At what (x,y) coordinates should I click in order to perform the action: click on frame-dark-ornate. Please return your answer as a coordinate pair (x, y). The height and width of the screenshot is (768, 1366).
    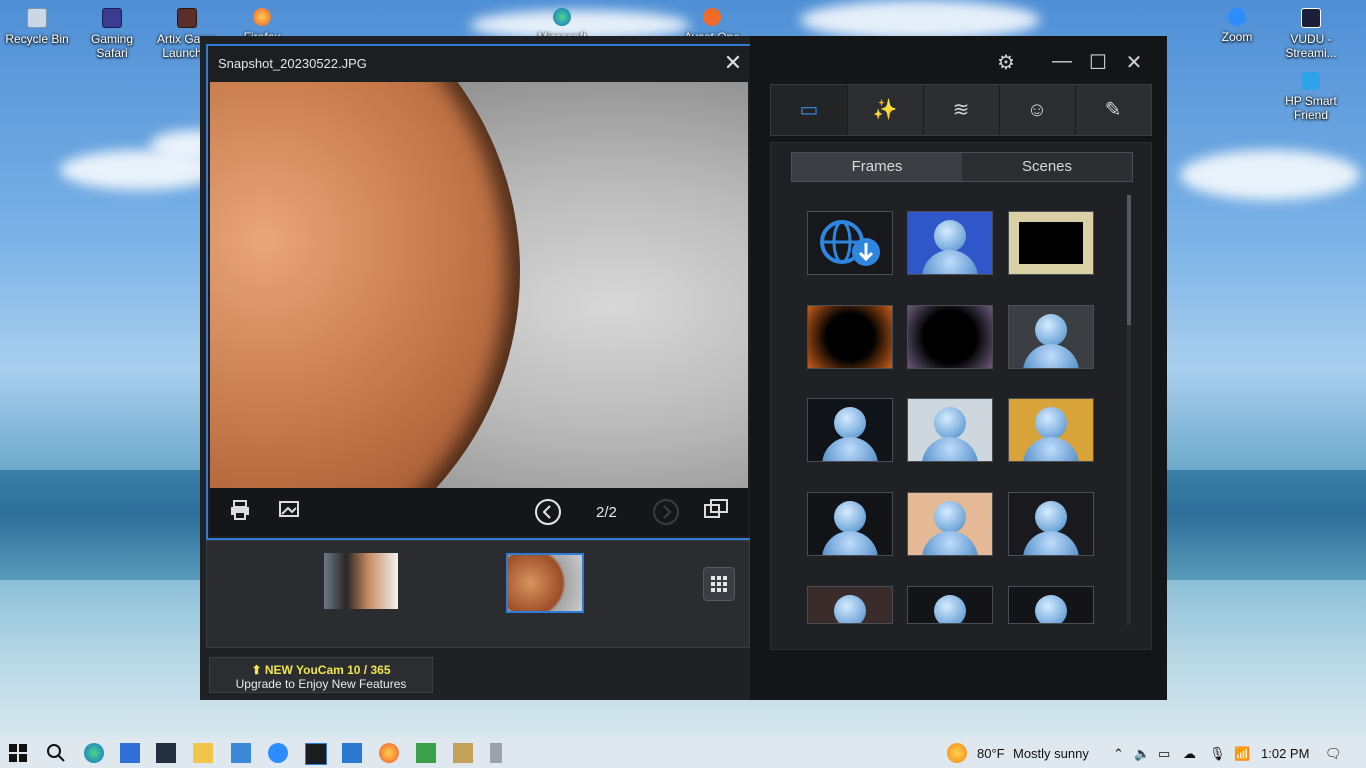
    Looking at the image, I should click on (1051, 243).